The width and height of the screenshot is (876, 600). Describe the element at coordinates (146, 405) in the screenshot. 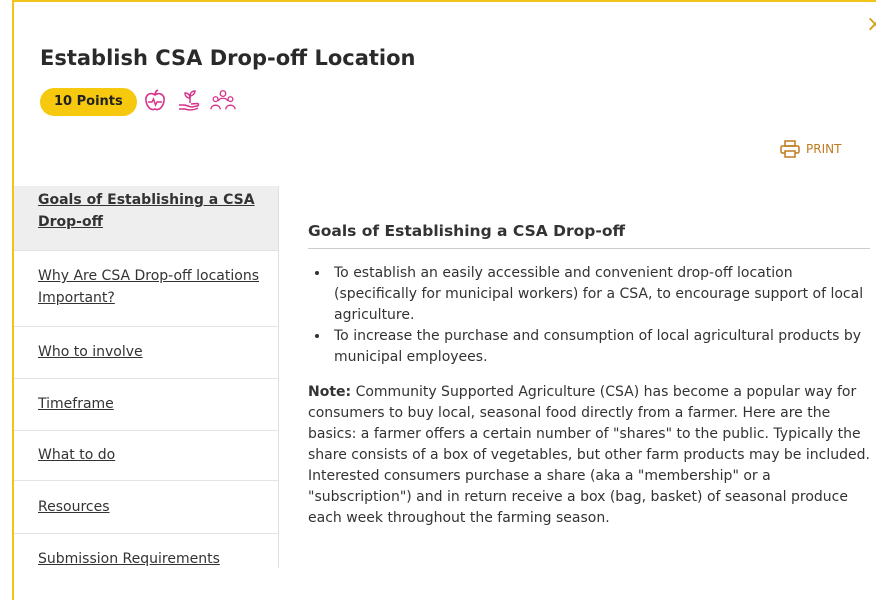

I see `nav-item-timeframe: Timeframe` at that location.